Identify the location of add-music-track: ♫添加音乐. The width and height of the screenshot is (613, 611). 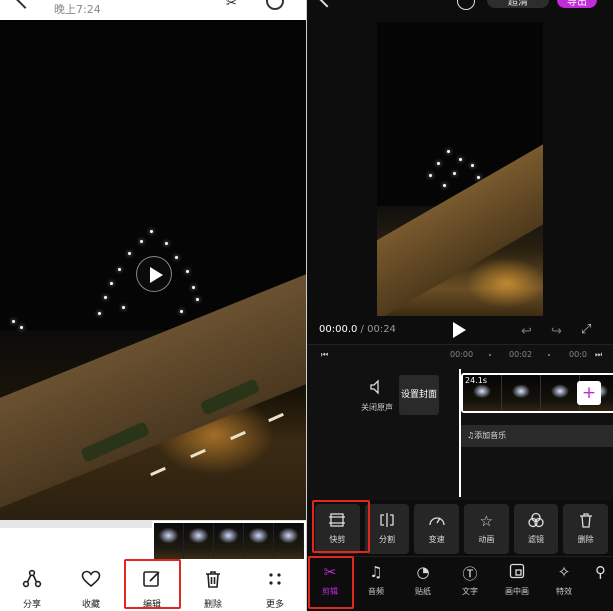
(537, 436).